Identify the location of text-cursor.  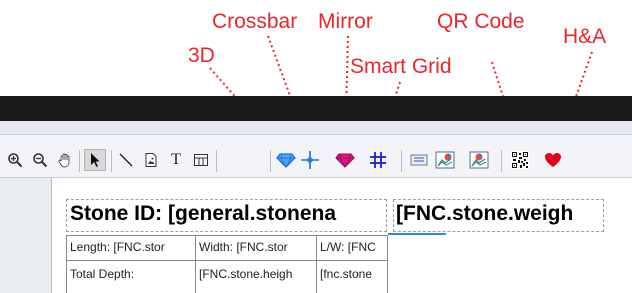
(417, 234).